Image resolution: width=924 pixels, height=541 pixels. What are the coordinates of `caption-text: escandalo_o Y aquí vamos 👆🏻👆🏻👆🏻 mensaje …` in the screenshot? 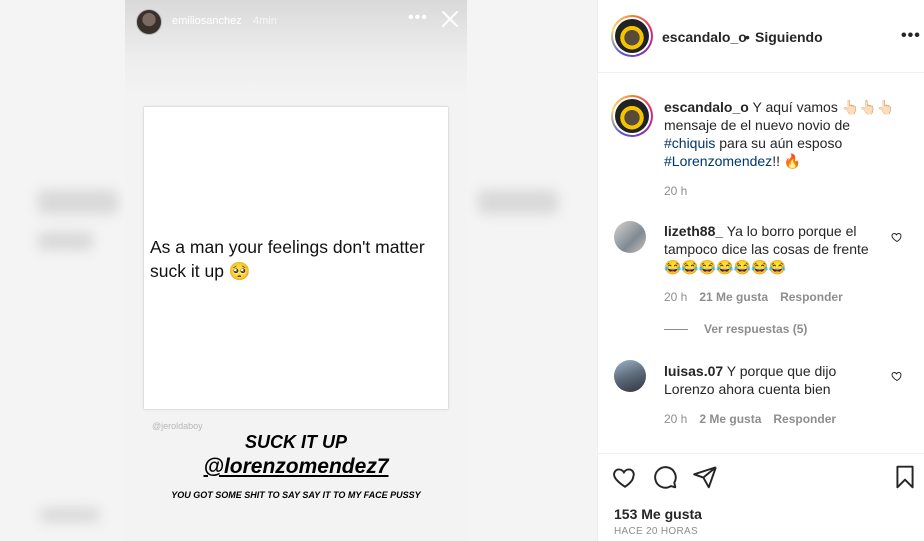 It's located at (779, 134).